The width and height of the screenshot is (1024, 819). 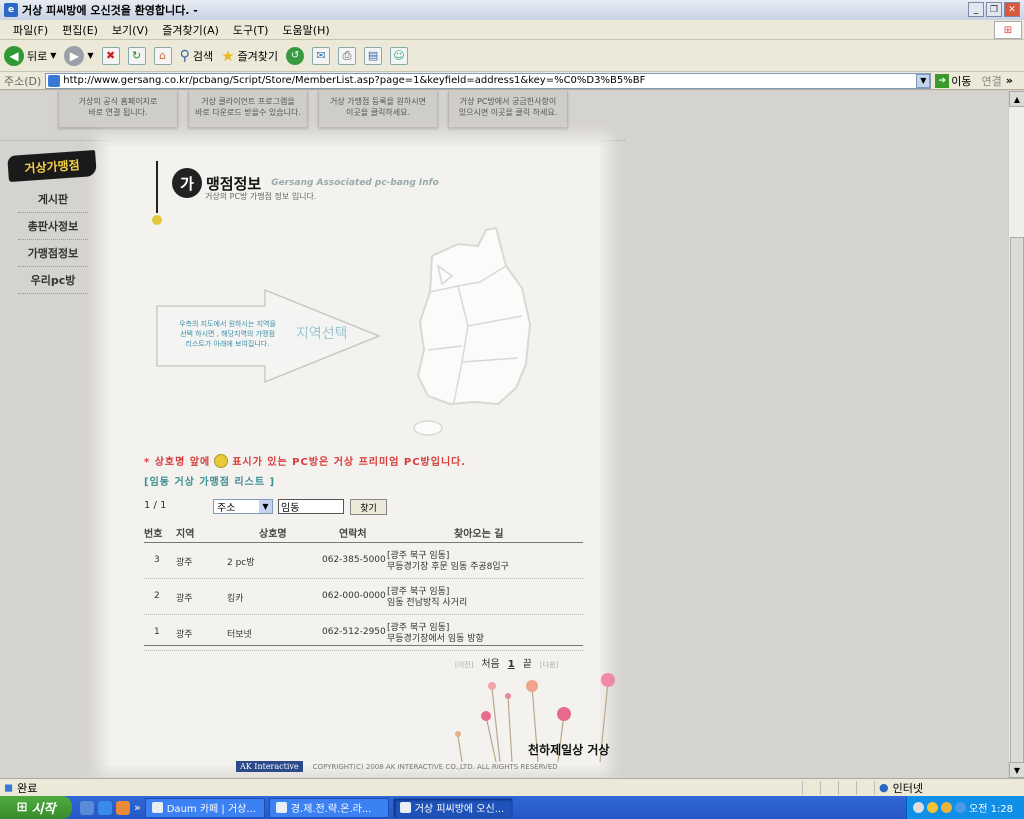 I want to click on forward-button: ▶ ▼, so click(x=79, y=55).